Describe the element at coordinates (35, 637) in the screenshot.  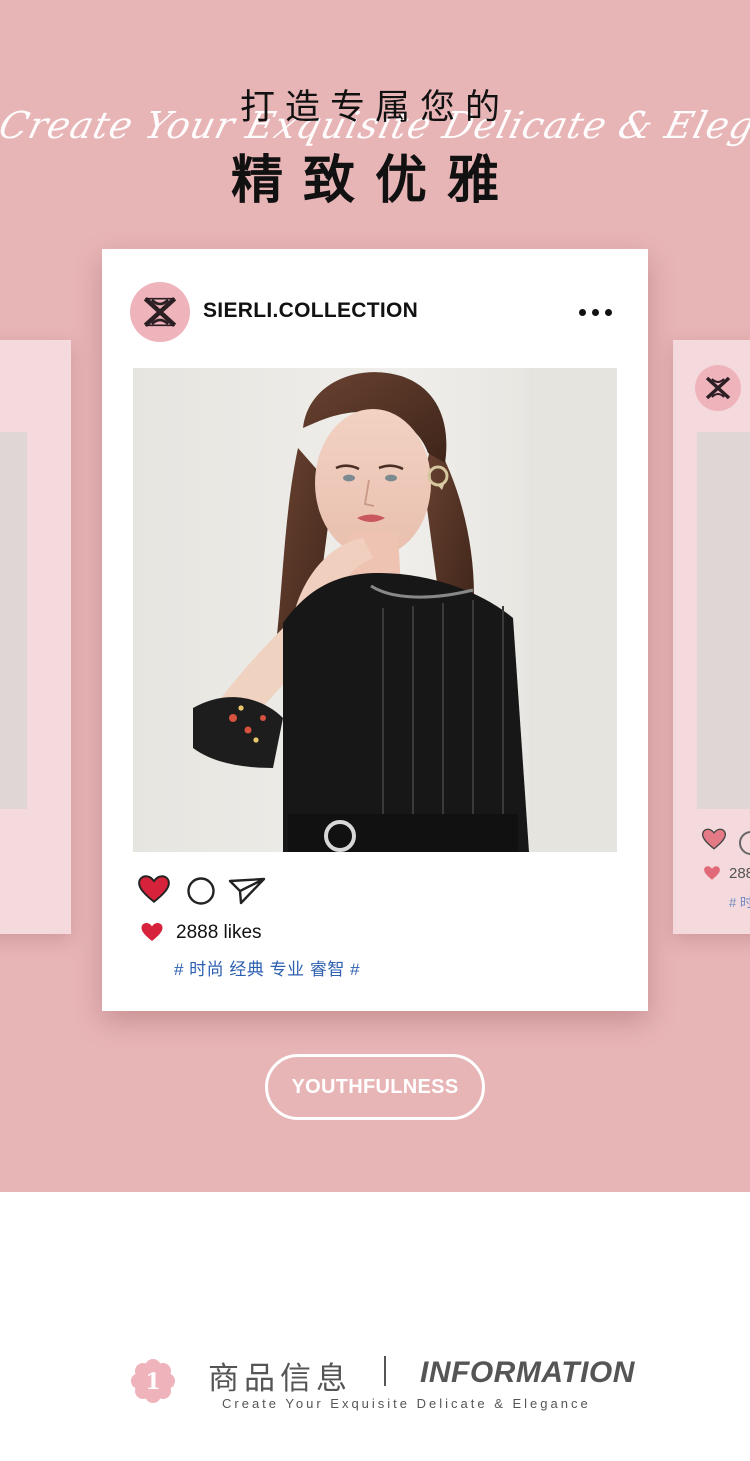
I see `side-card-left` at that location.